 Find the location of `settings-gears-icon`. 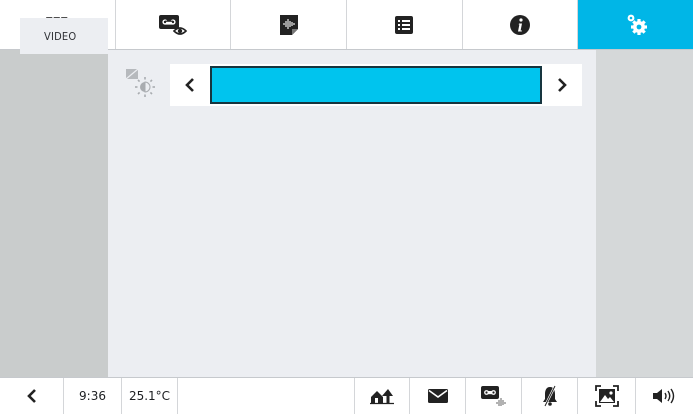

settings-gears-icon is located at coordinates (637, 24).